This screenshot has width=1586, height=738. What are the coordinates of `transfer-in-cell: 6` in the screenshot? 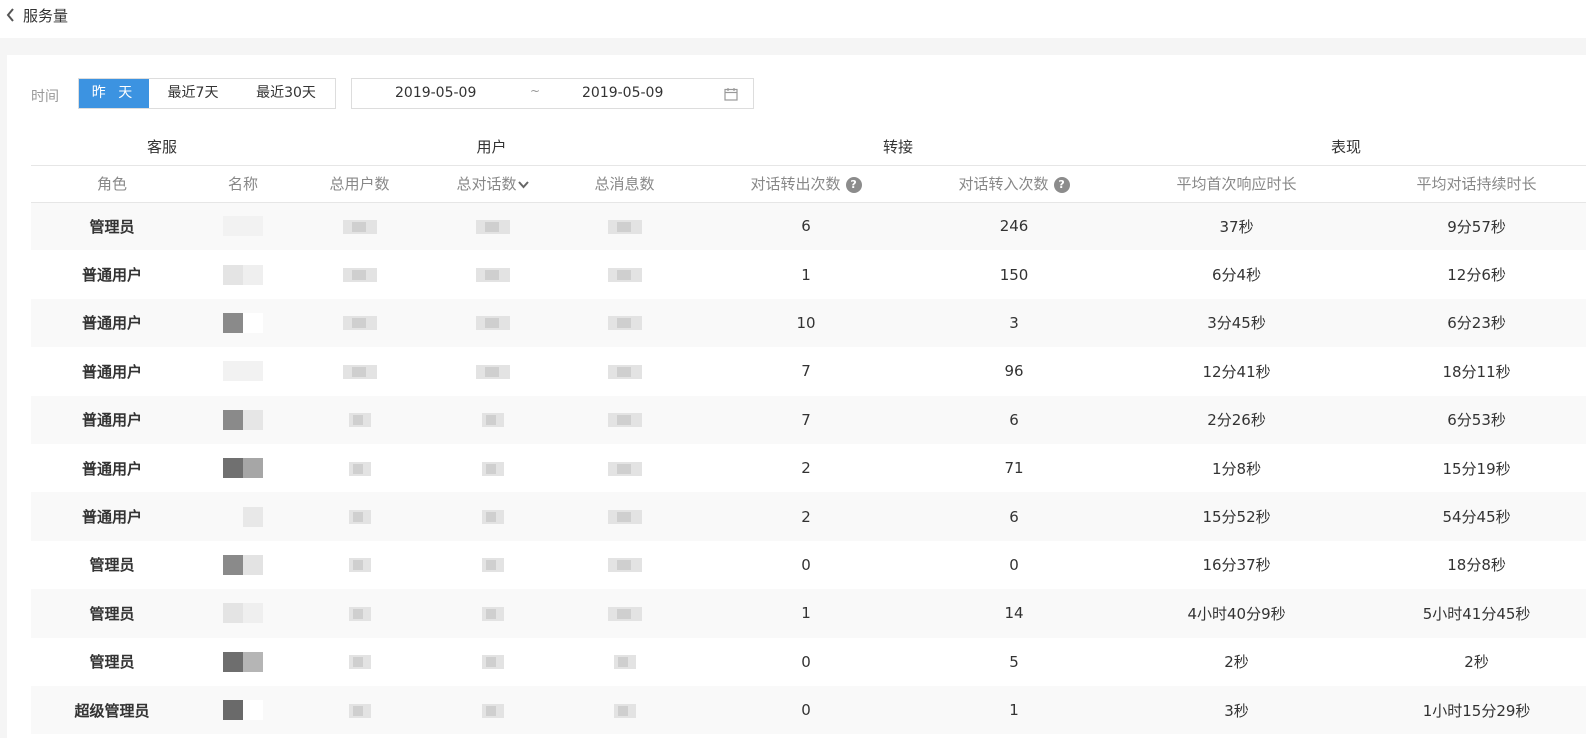 It's located at (1014, 419).